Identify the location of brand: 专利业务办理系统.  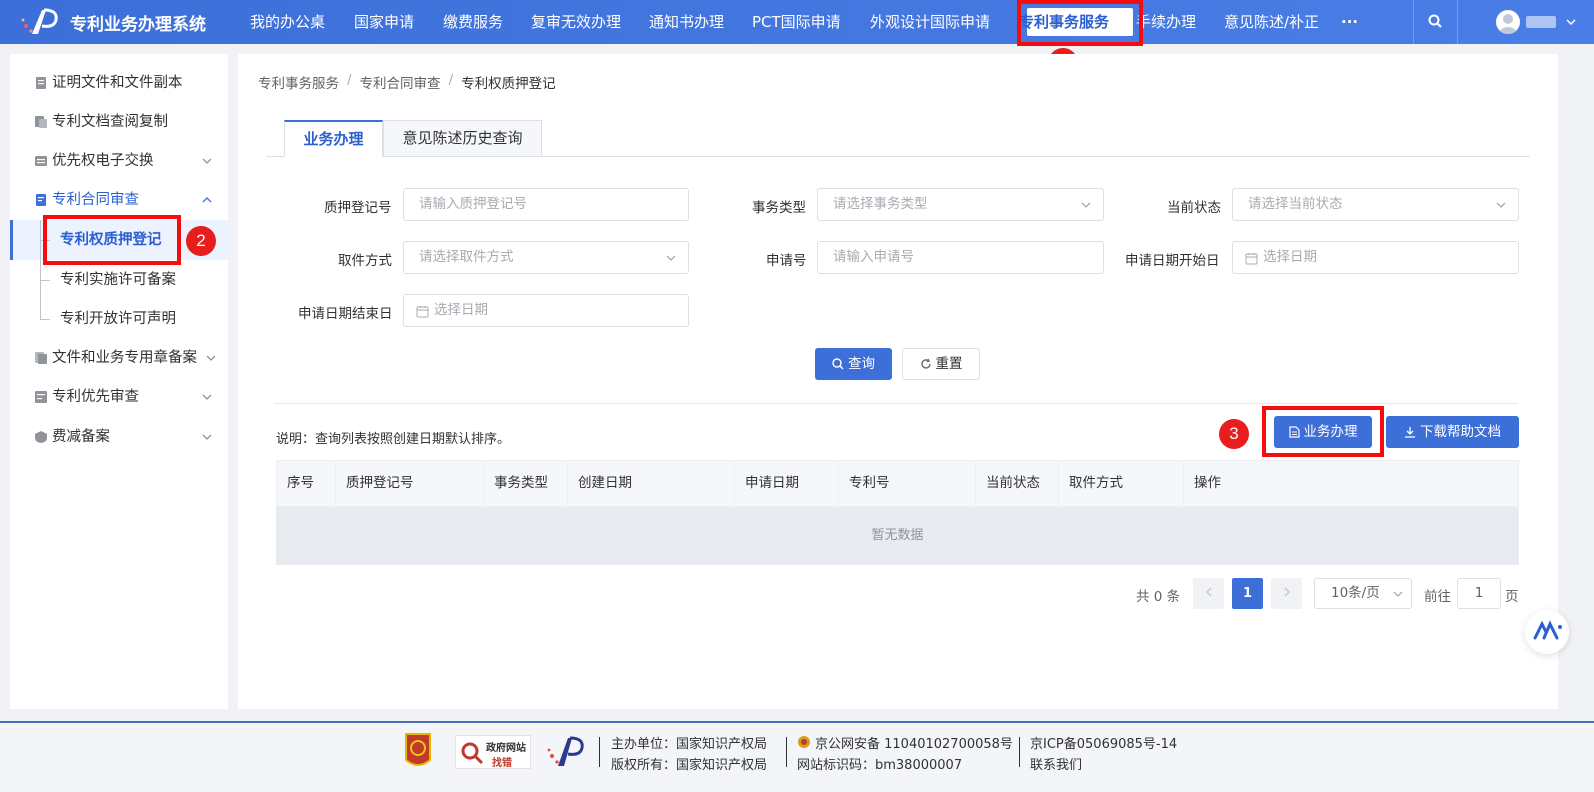
(112, 22).